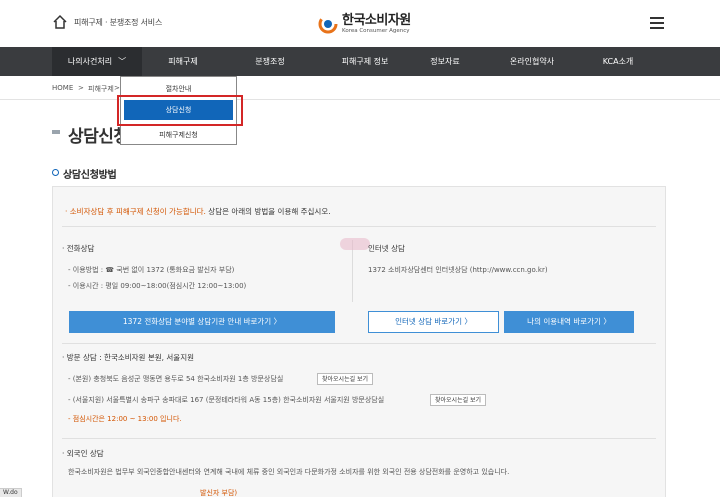 This screenshot has width=720, height=497. Describe the element at coordinates (365, 61) in the screenshot. I see `nav-item-relief-info: 피해구제 정보` at that location.